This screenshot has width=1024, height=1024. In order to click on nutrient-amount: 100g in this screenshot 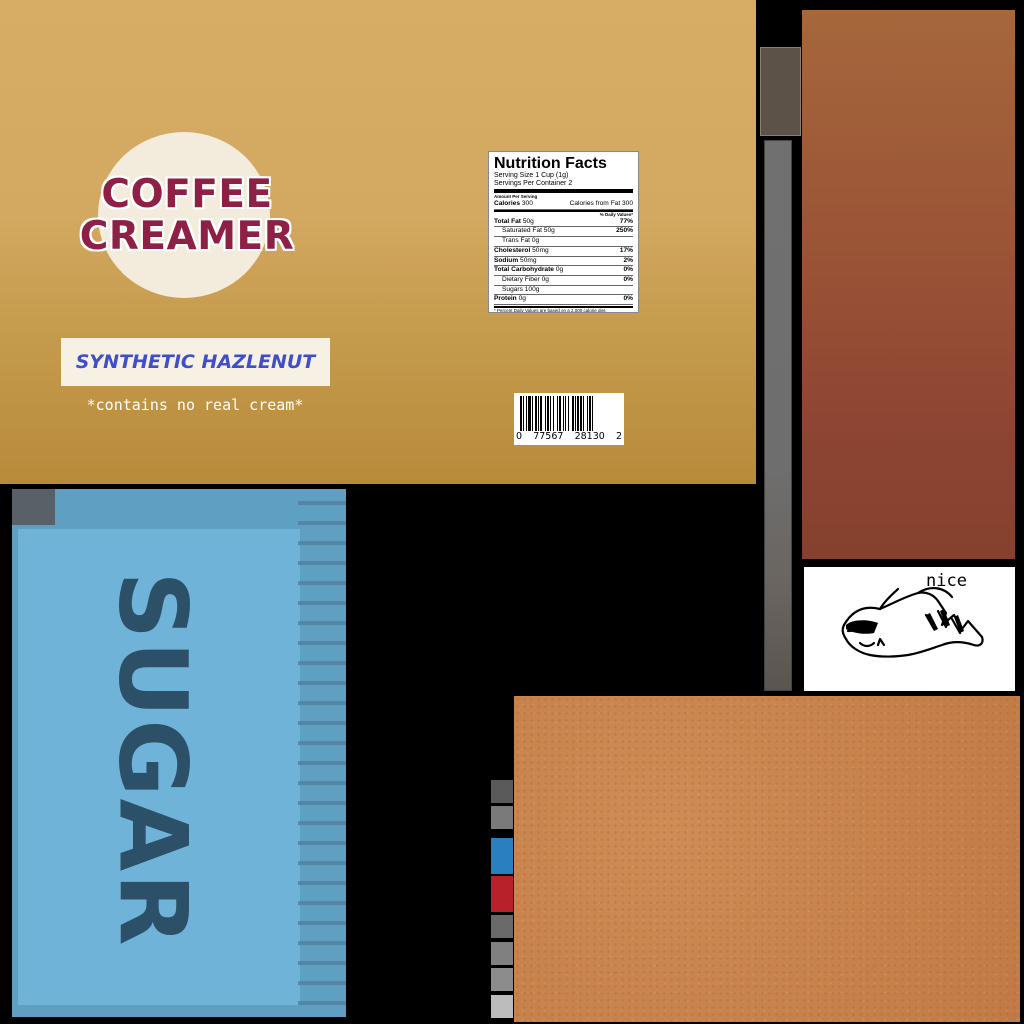, I will do `click(532, 289)`.